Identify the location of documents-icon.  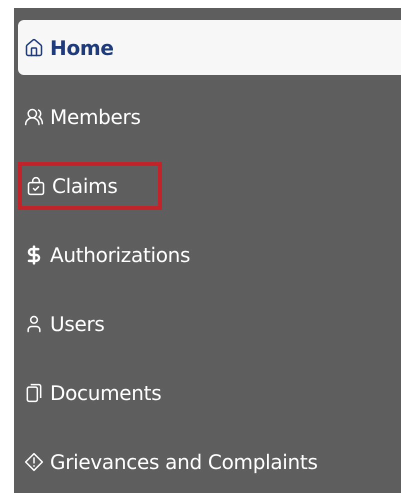
(34, 392).